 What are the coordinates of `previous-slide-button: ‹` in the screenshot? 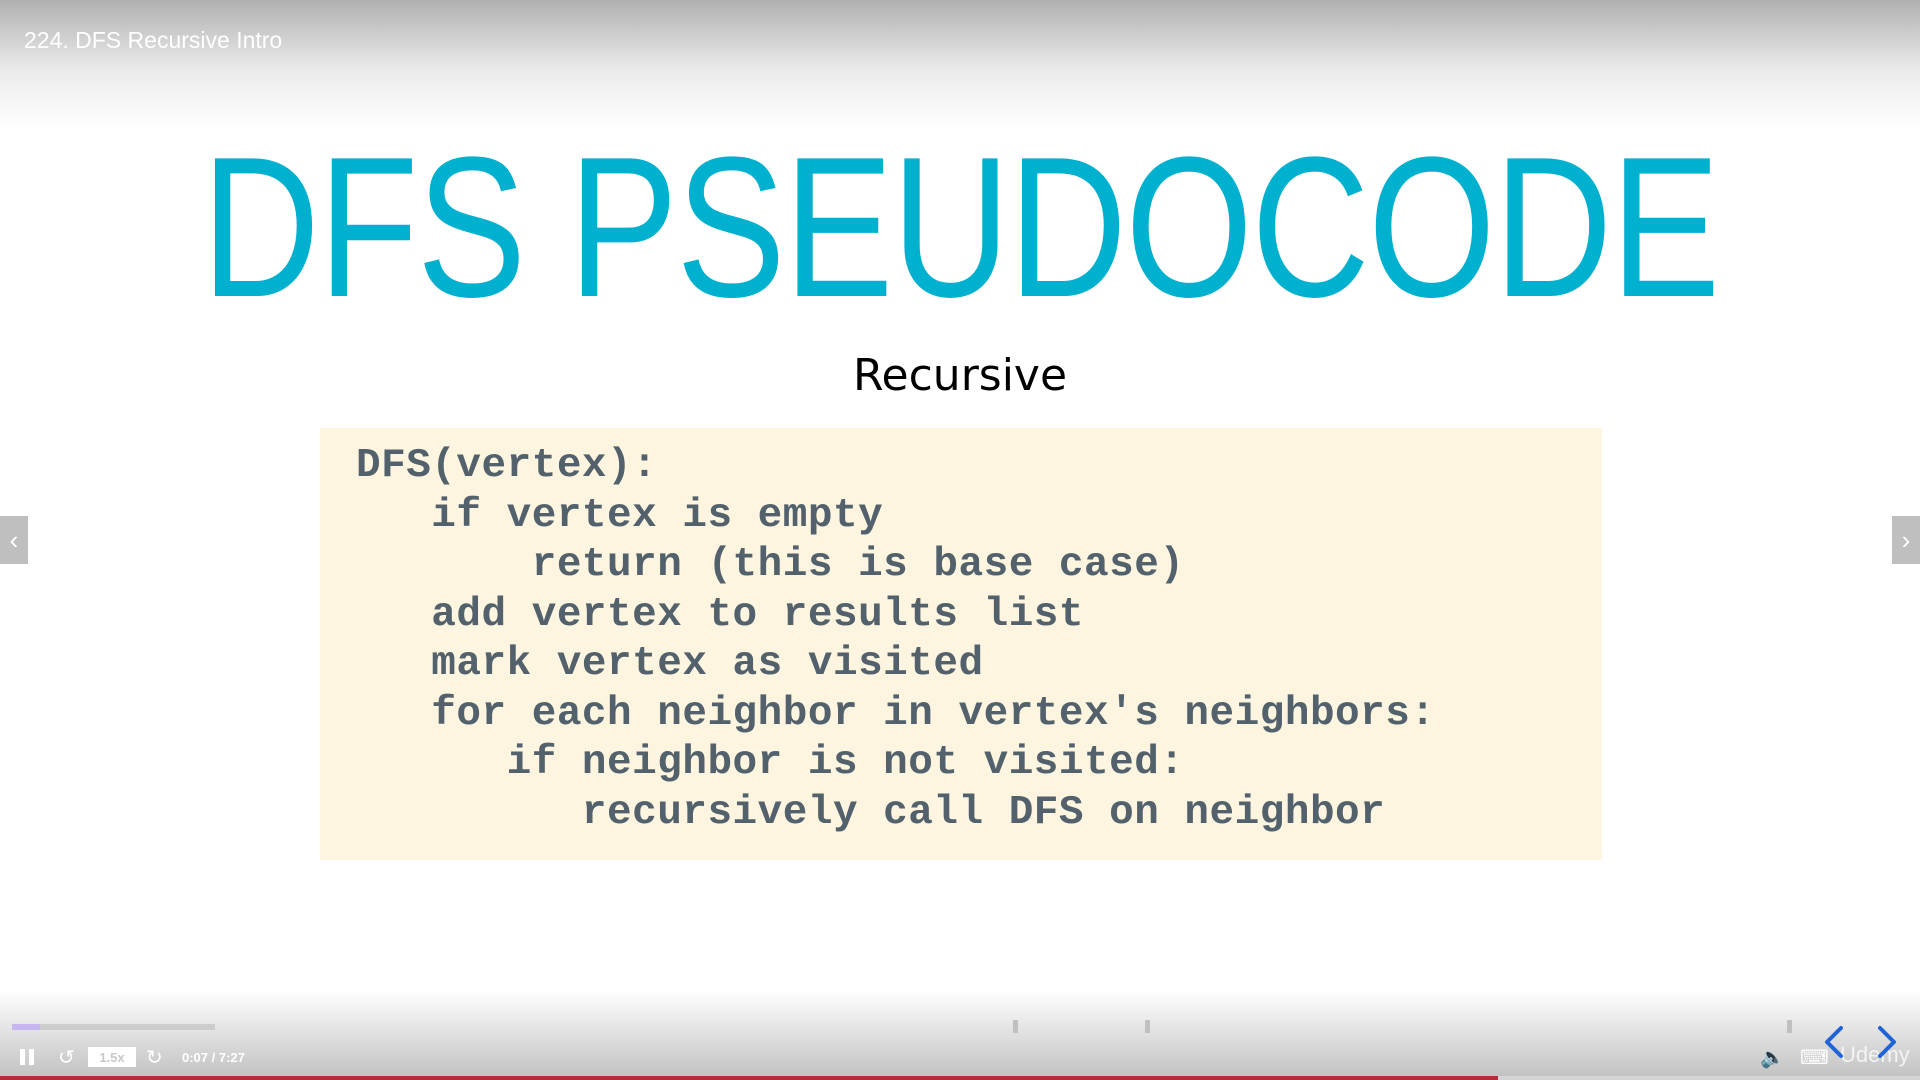 It's located at (14, 540).